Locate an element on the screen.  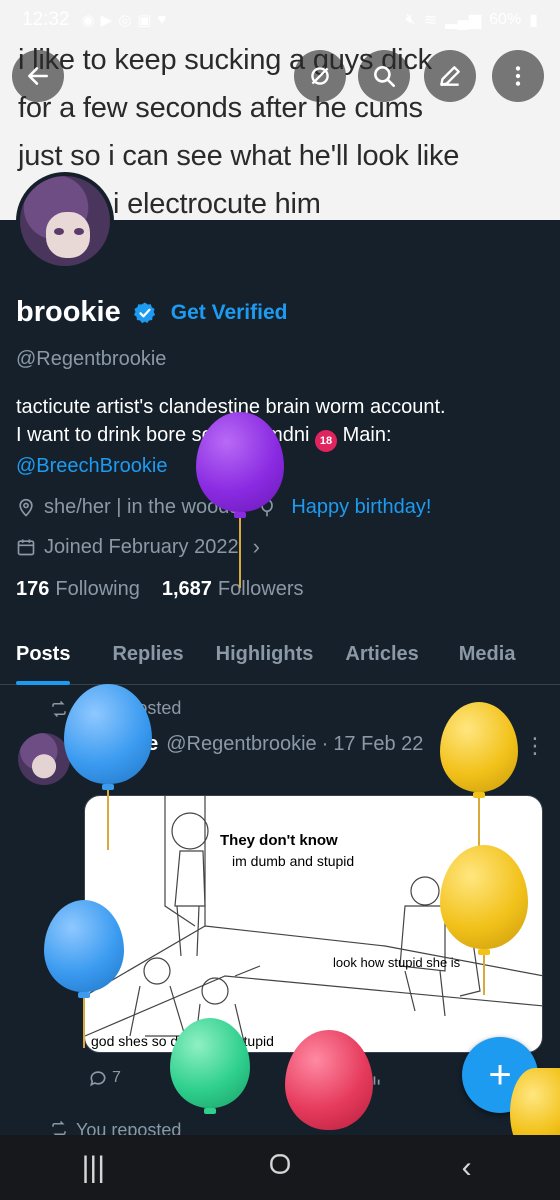
reply-count: 7 is located at coordinates (116, 1077).